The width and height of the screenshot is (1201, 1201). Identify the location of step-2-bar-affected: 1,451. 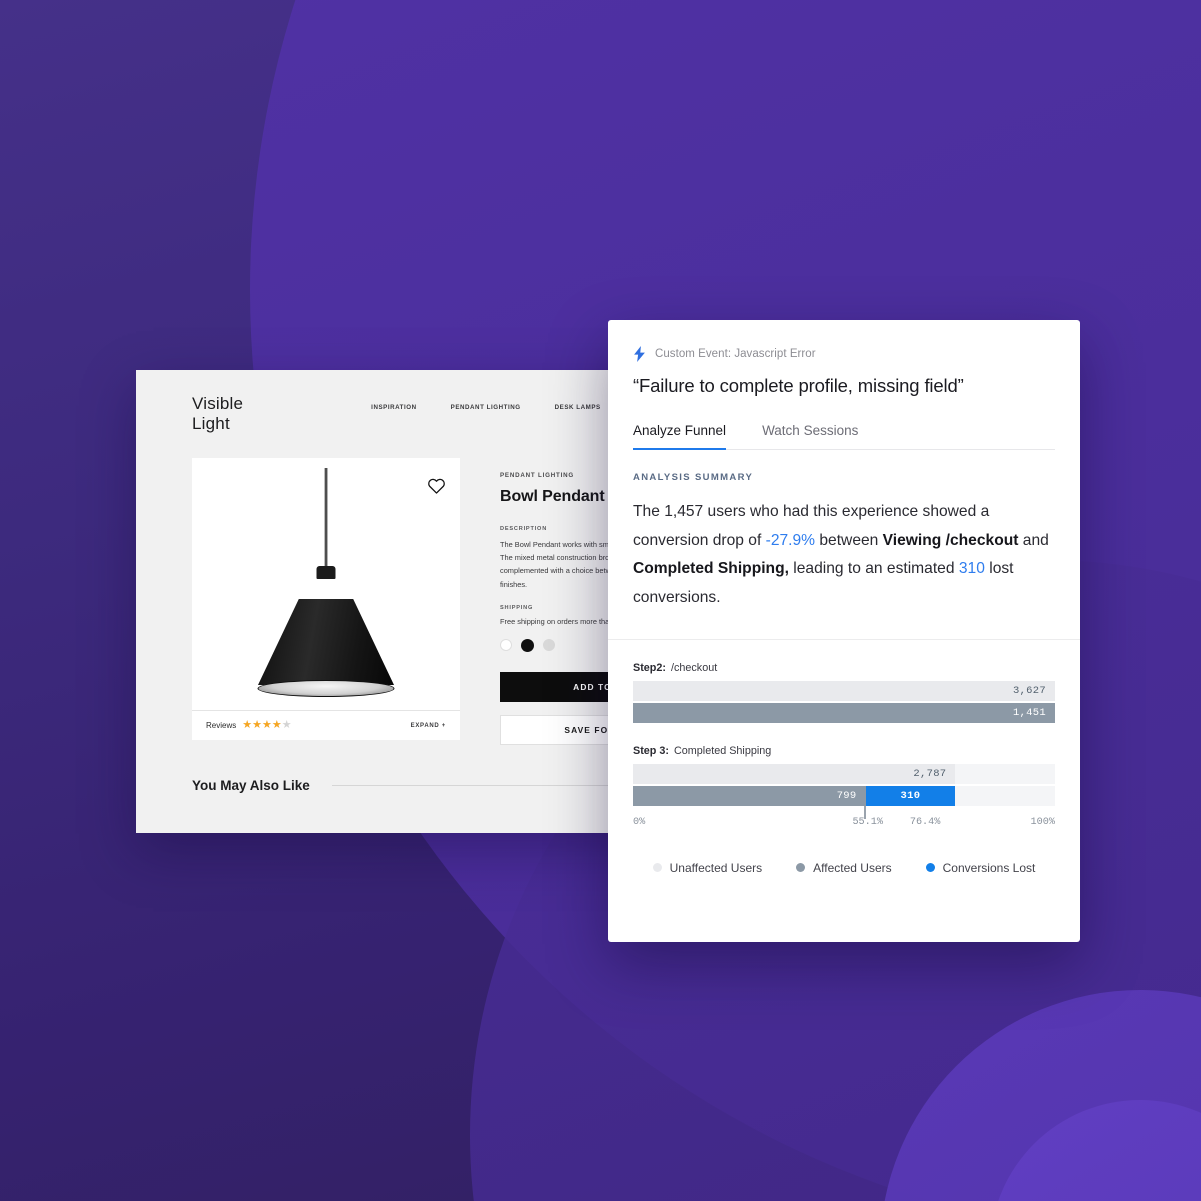
(844, 712).